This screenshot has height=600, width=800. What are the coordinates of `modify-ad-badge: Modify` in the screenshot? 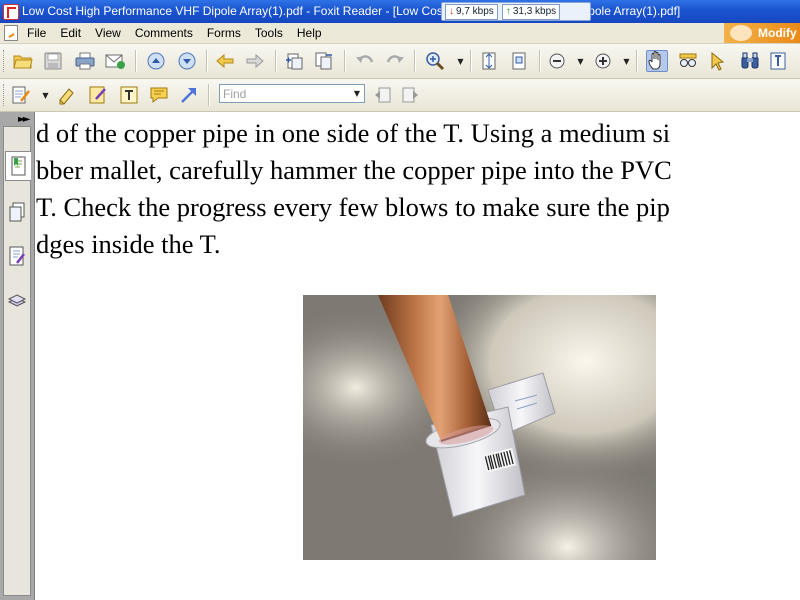 It's located at (762, 33).